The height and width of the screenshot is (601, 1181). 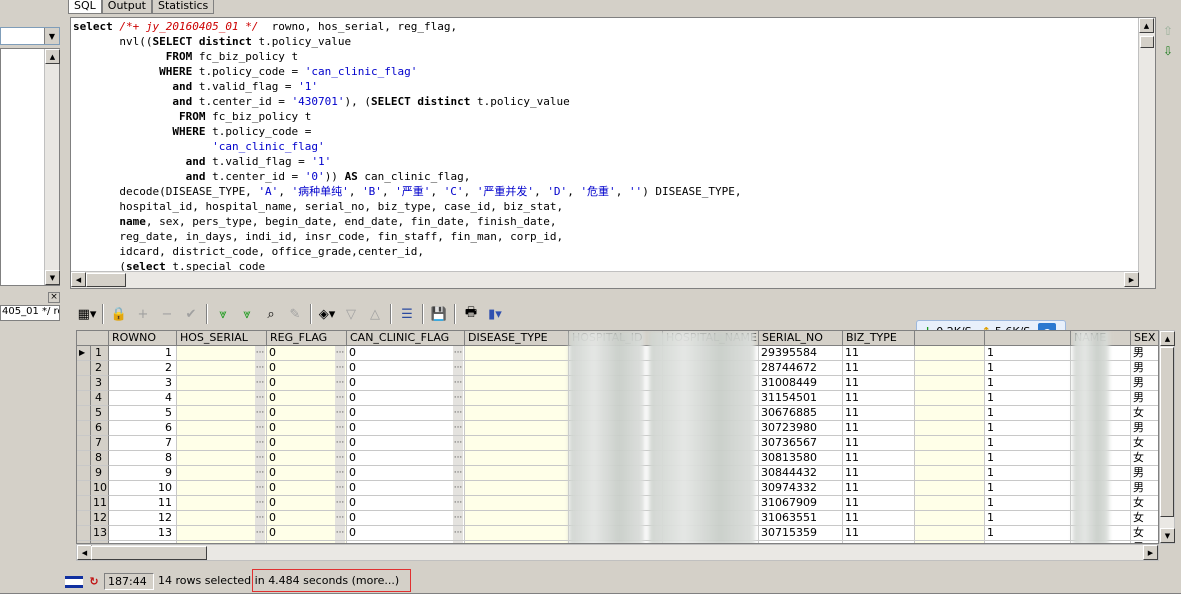 I want to click on cell-rowno: 4, so click(x=143, y=398).